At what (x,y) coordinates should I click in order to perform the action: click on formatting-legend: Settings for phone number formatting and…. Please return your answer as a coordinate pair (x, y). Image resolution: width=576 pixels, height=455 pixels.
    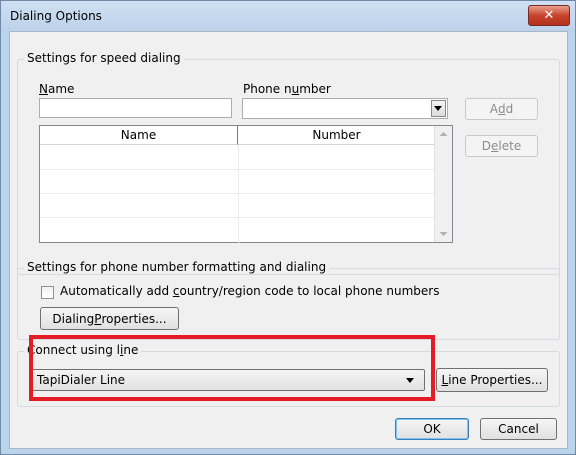
    Looking at the image, I should click on (177, 267).